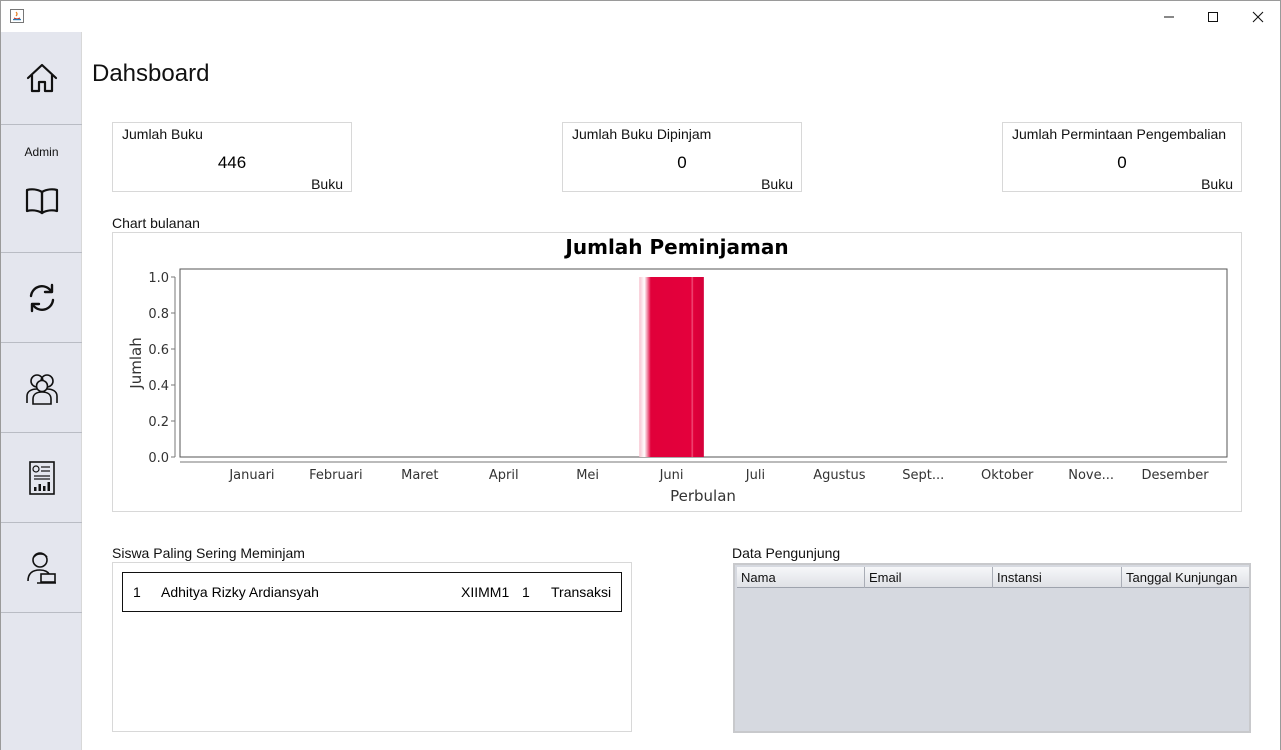 The height and width of the screenshot is (750, 1281). What do you see at coordinates (17, 16) in the screenshot?
I see `java-app-icon` at bounding box center [17, 16].